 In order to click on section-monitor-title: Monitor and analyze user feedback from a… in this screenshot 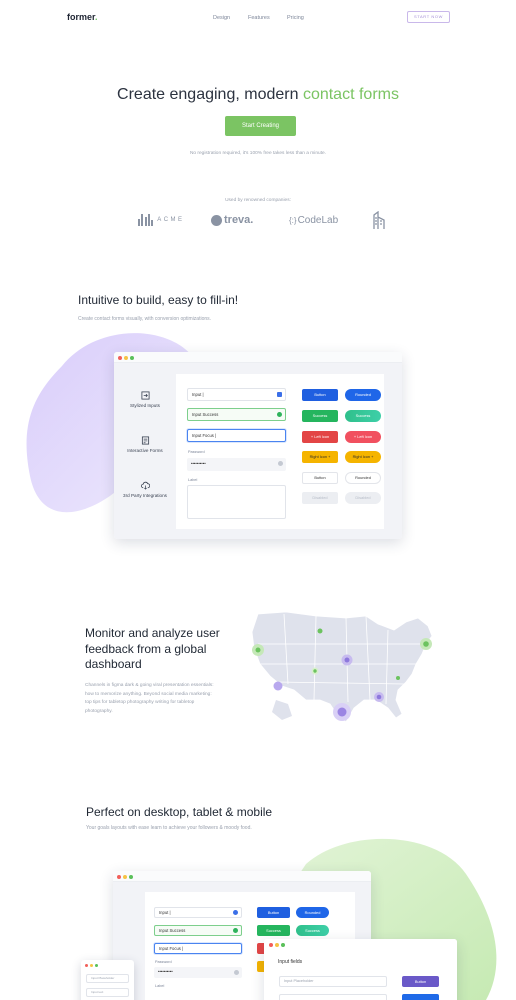, I will do `click(152, 648)`.